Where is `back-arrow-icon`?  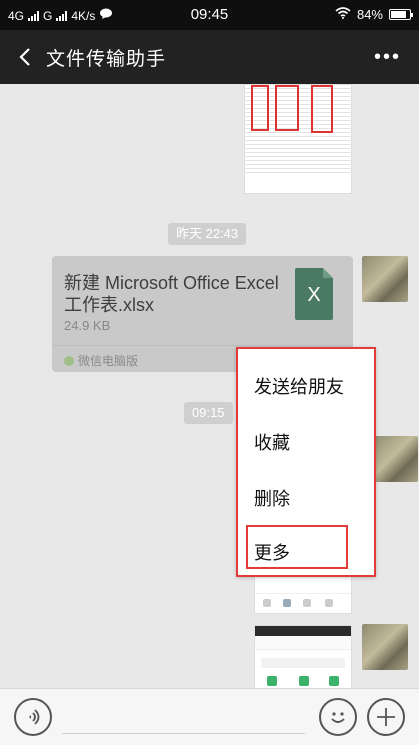 back-arrow-icon is located at coordinates (26, 57).